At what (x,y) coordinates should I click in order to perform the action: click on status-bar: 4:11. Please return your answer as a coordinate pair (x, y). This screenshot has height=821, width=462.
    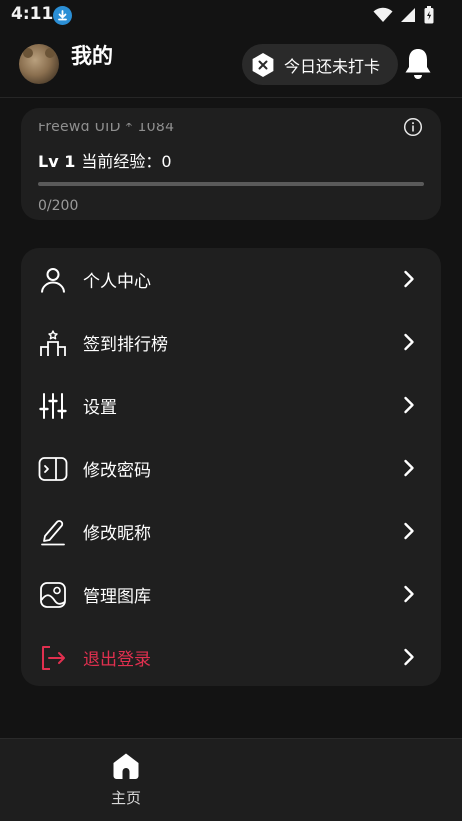
    Looking at the image, I should click on (231, 15).